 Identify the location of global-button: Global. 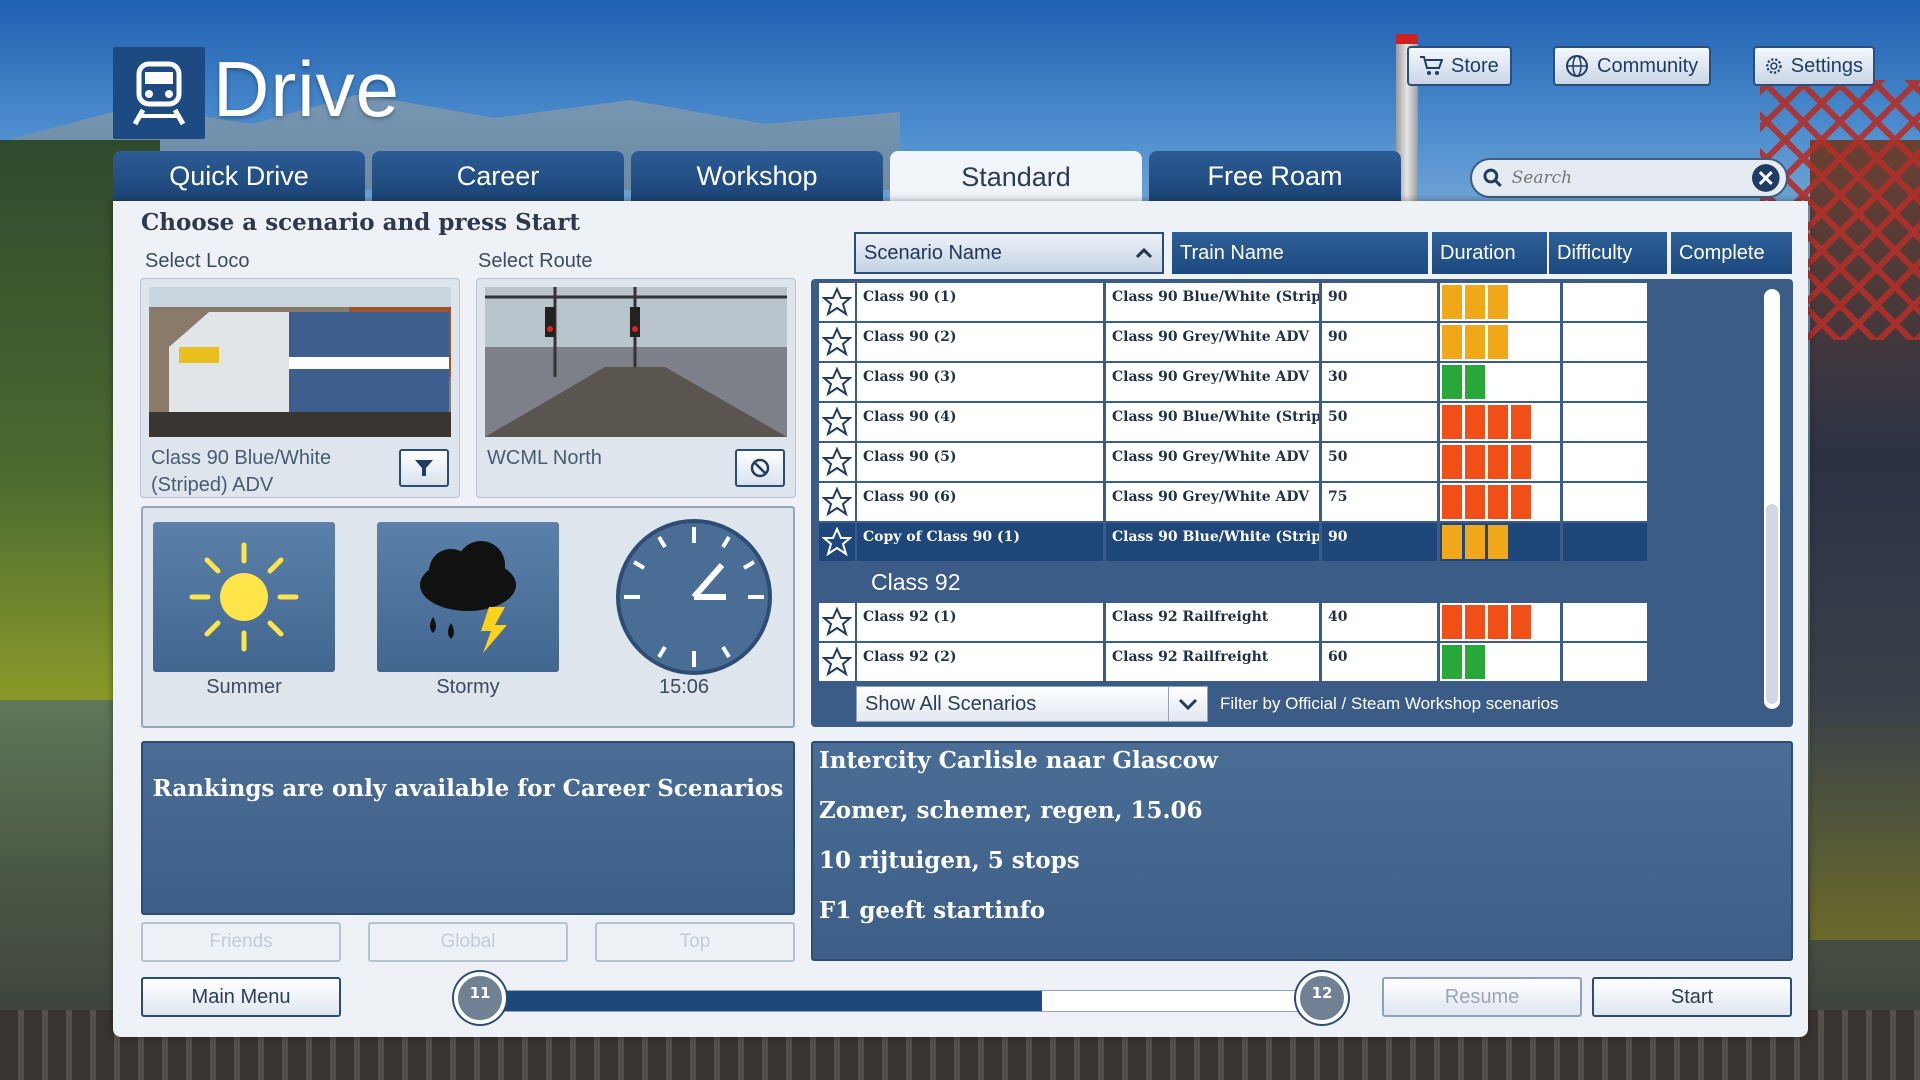
(468, 942).